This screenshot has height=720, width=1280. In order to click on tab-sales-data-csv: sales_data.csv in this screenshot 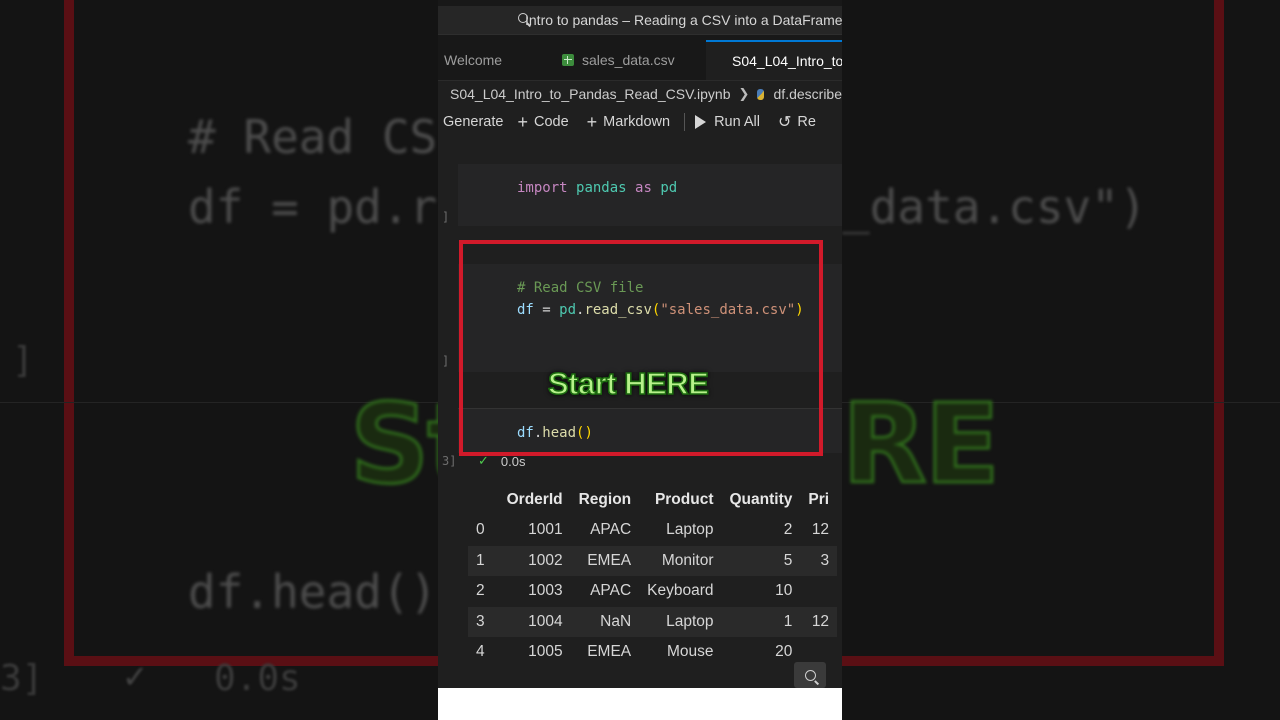, I will do `click(632, 60)`.